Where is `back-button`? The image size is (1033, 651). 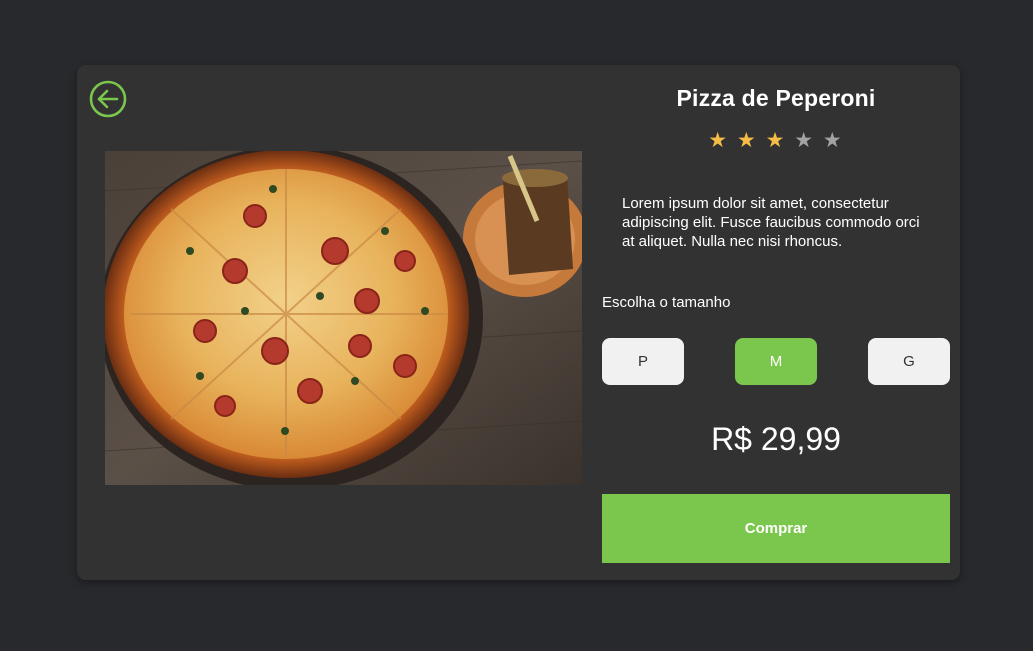
back-button is located at coordinates (108, 99).